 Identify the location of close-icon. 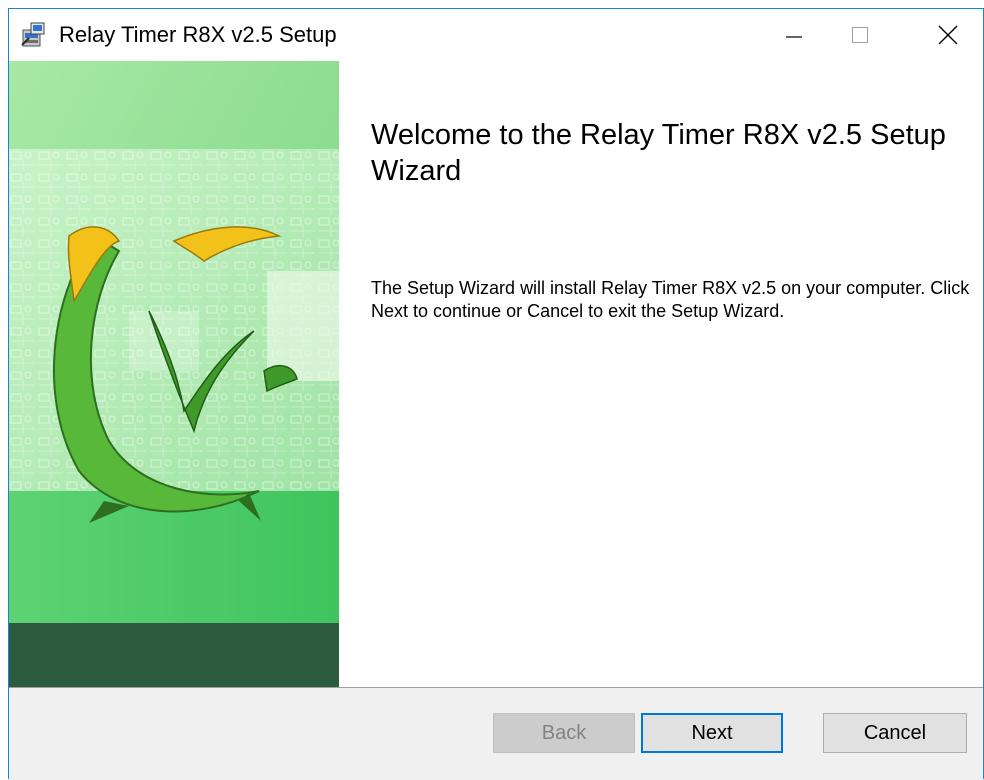
(948, 35).